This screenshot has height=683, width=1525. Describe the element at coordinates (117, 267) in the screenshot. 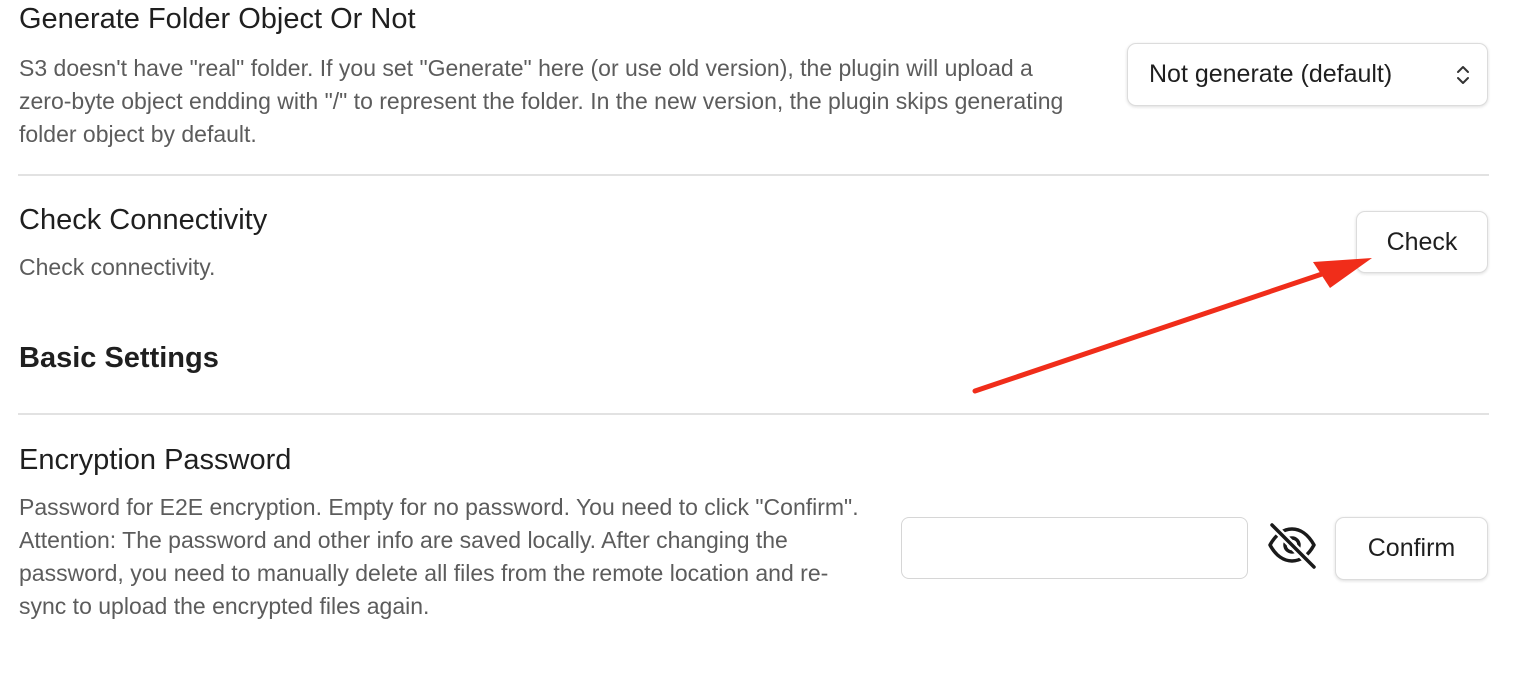

I see `setting-desc-connectivity: Check connectivity.` at that location.